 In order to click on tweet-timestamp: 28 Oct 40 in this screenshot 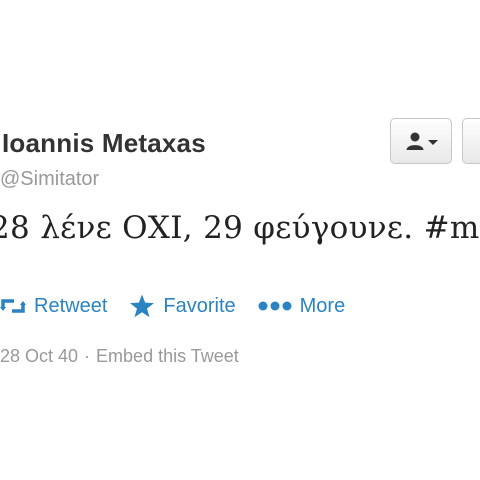, I will do `click(39, 356)`.